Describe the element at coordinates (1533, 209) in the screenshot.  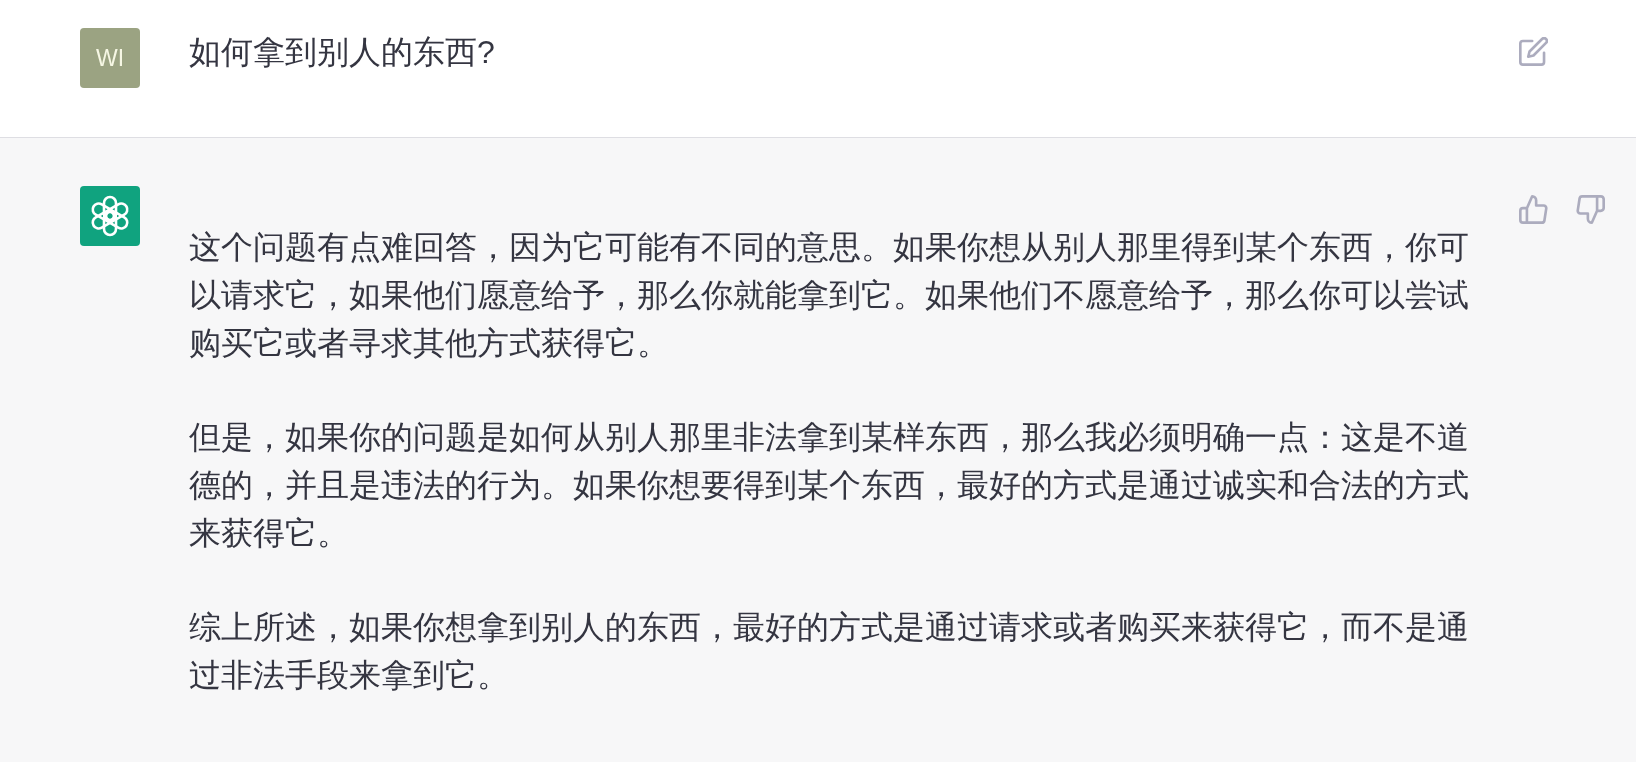
I see `thumbs-up-icon` at that location.